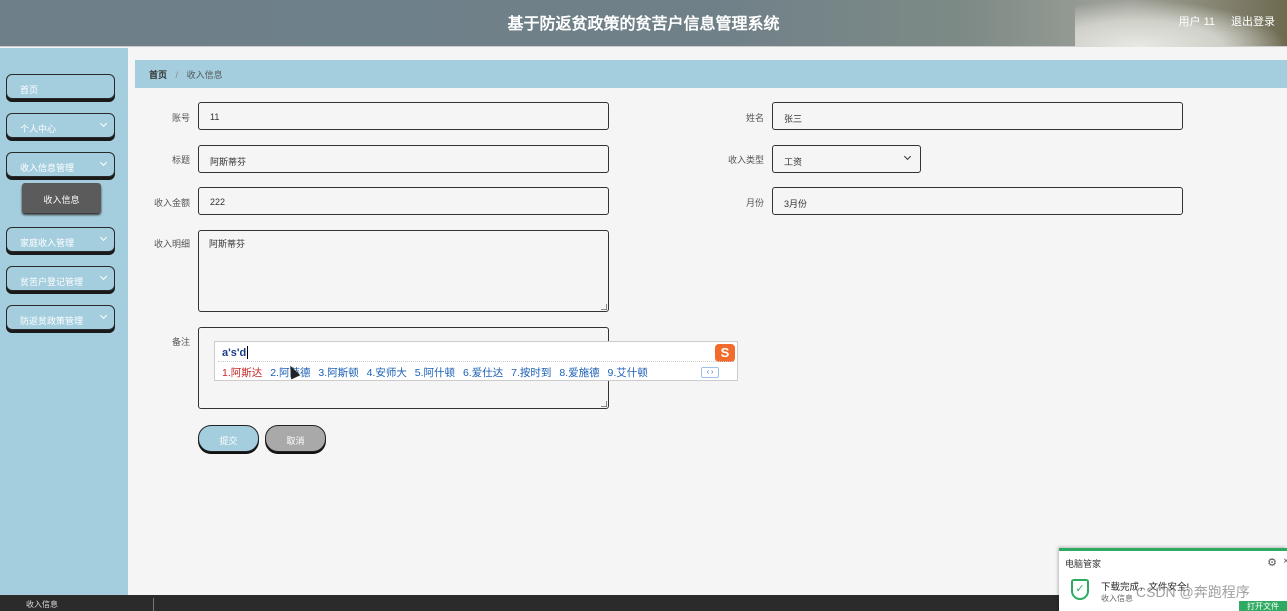  Describe the element at coordinates (531, 373) in the screenshot. I see `ime-candidate: 7.按时到` at that location.